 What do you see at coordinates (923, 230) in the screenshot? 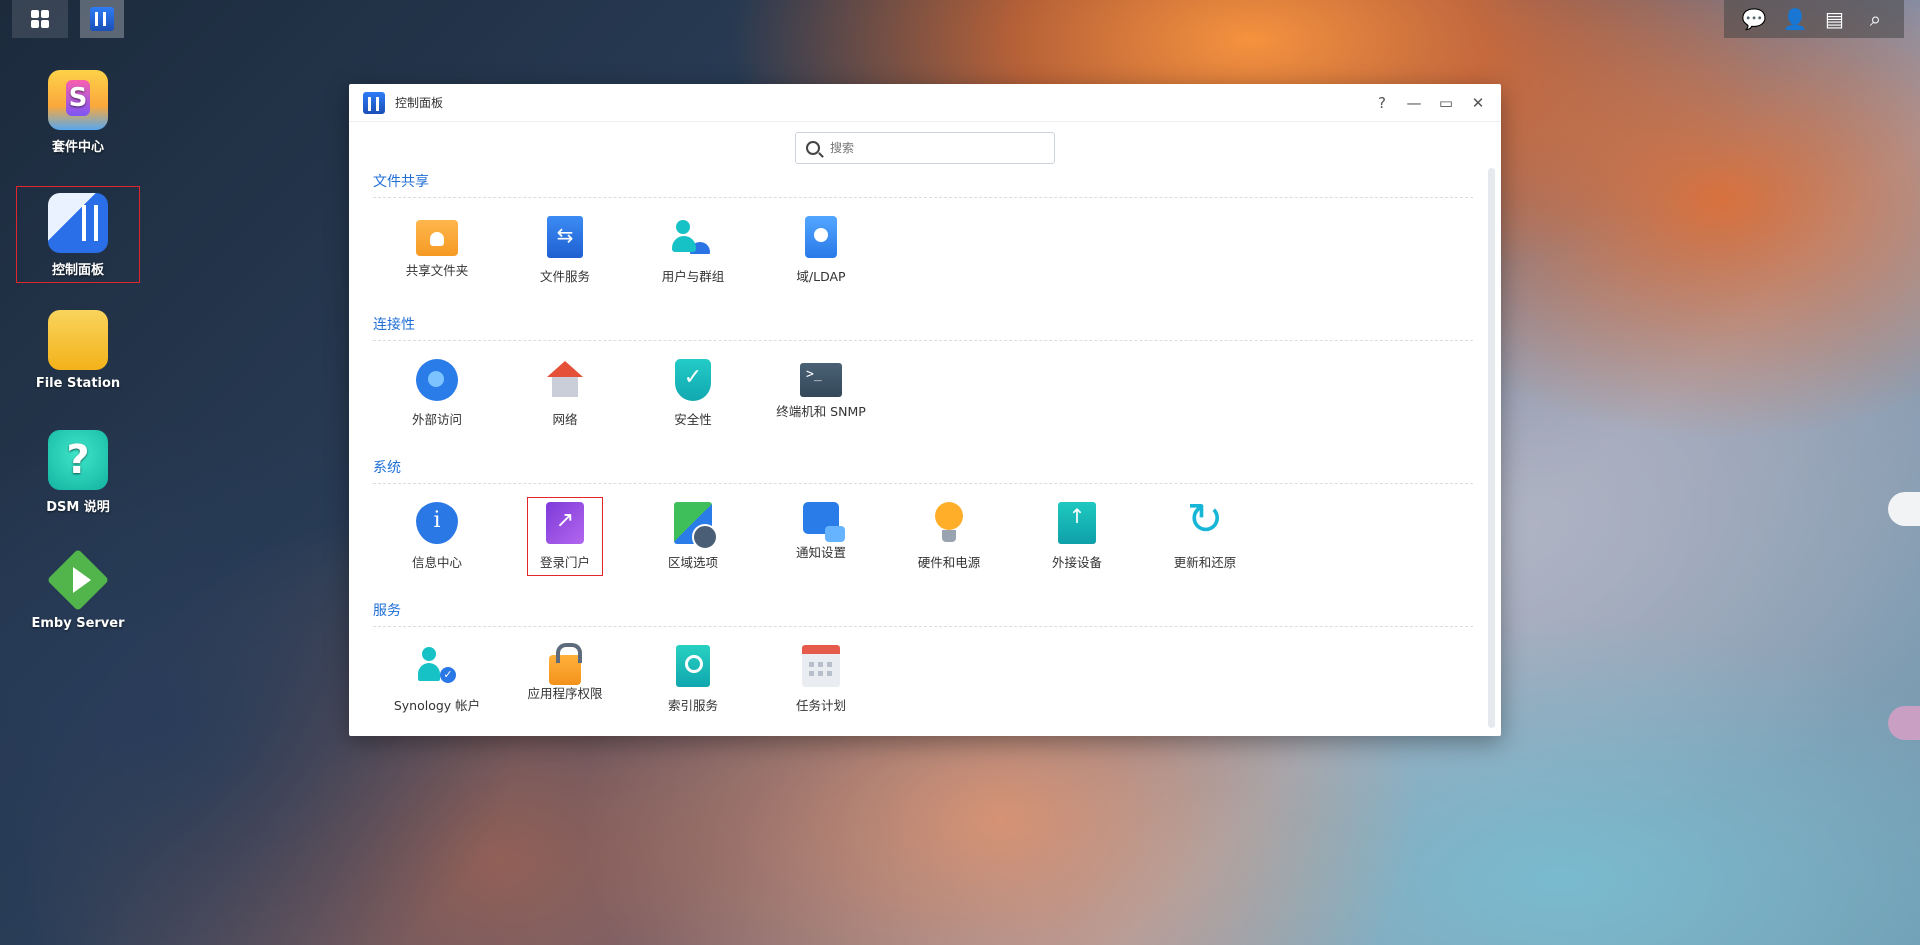
I see `section-file-sharing: 文件共享 共享文件夹 文件服务 用户与群组 域/LDAP` at bounding box center [923, 230].